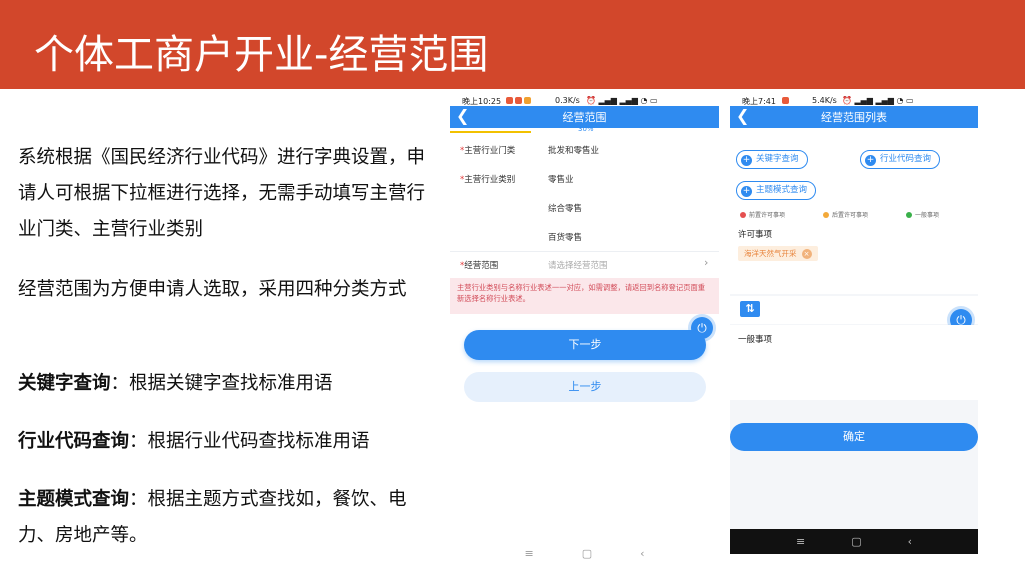 The height and width of the screenshot is (579, 1025). Describe the element at coordinates (584, 117) in the screenshot. I see `page-title: 经营范围` at that location.